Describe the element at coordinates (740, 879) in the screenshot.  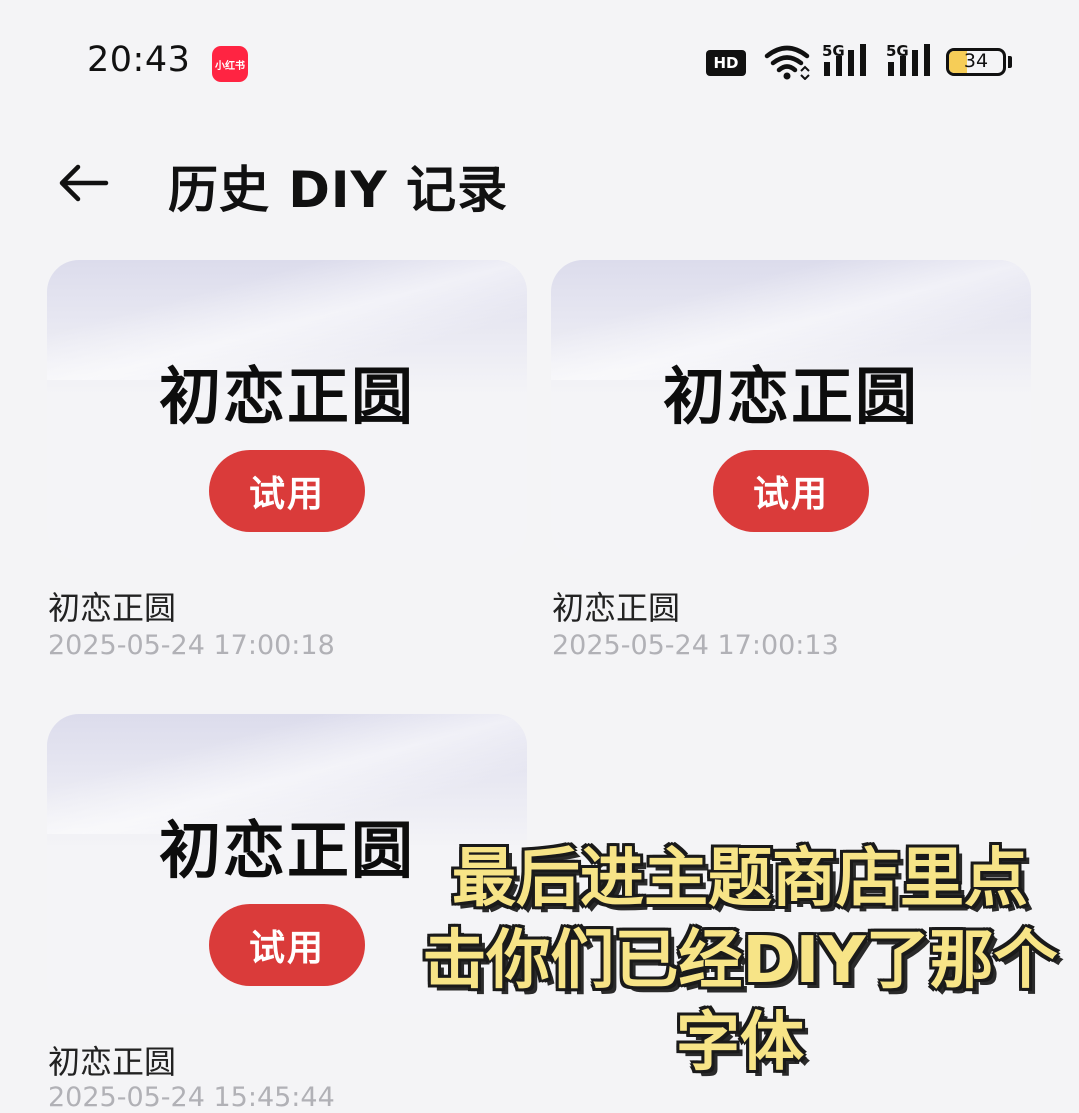
I see `caption-line: 最后进主题商店里点` at that location.